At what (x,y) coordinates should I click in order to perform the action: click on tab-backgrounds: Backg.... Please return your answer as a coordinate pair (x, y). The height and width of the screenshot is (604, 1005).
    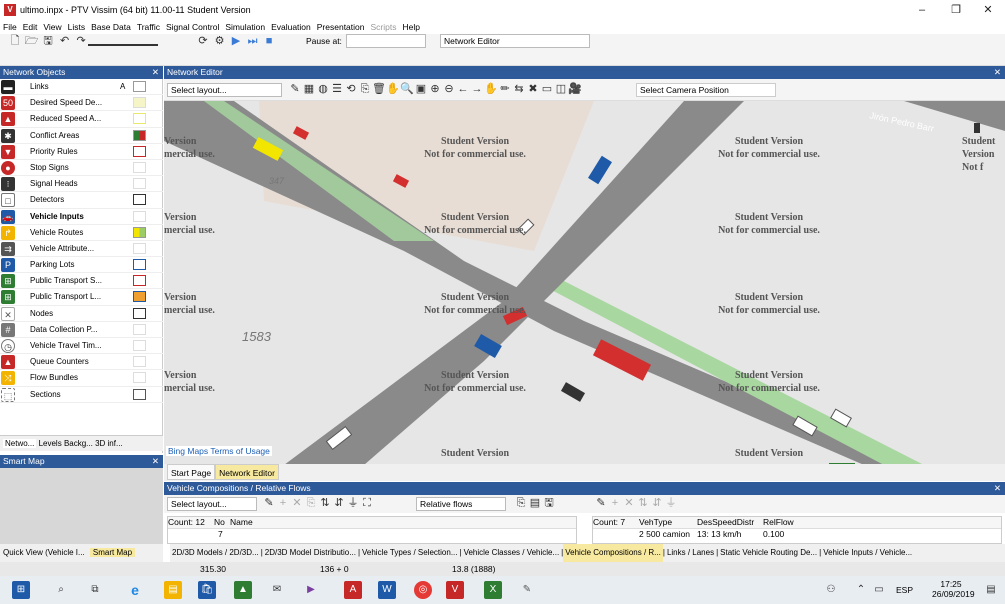
    Looking at the image, I should click on (78, 443).